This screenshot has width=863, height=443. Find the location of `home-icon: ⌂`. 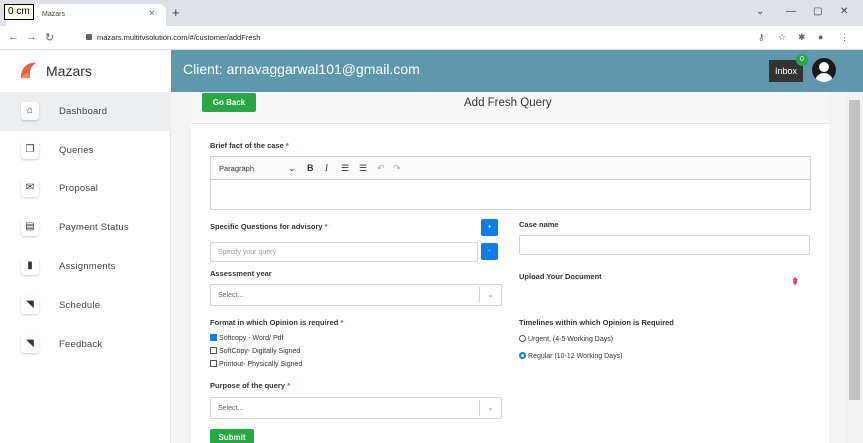

home-icon: ⌂ is located at coordinates (30, 111).